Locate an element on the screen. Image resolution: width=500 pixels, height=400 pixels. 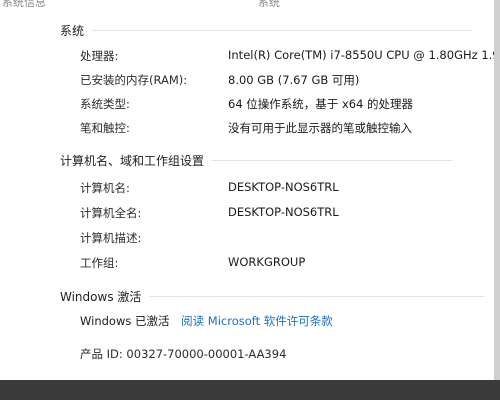
pen-touch-label: 笔和触控: is located at coordinates (105, 128).